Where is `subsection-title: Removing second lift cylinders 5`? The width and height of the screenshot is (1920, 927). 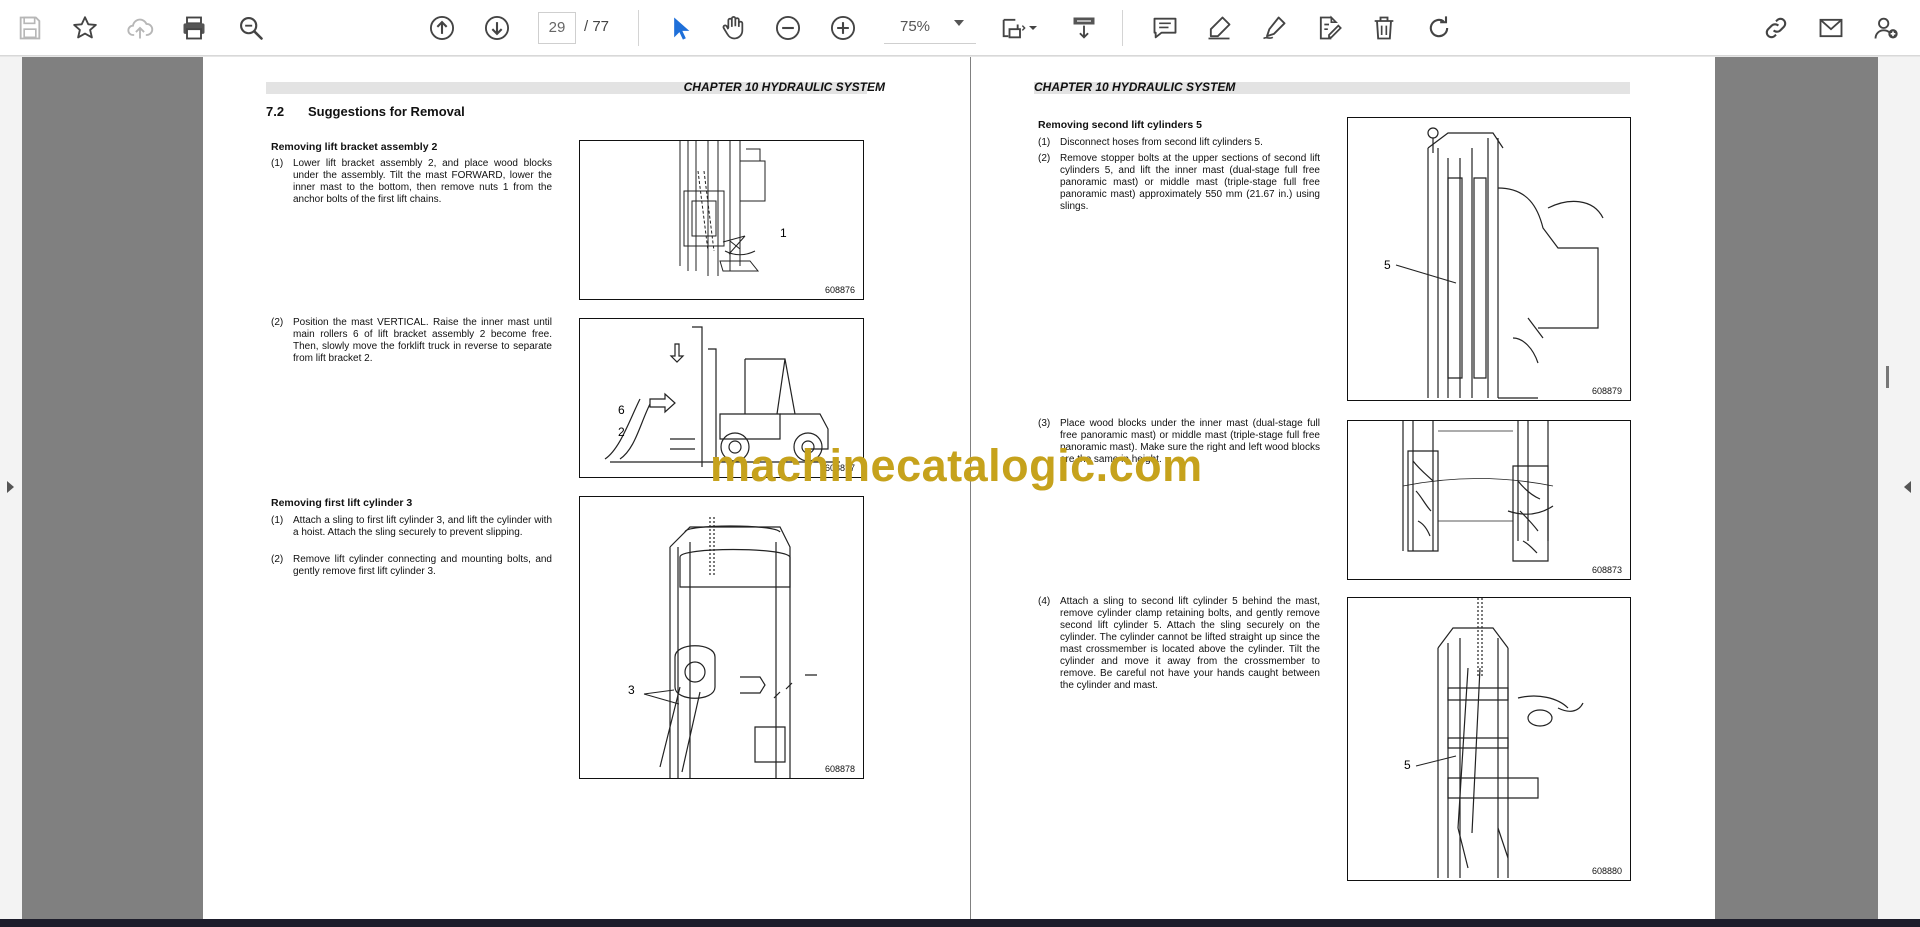 subsection-title: Removing second lift cylinders 5 is located at coordinates (1120, 125).